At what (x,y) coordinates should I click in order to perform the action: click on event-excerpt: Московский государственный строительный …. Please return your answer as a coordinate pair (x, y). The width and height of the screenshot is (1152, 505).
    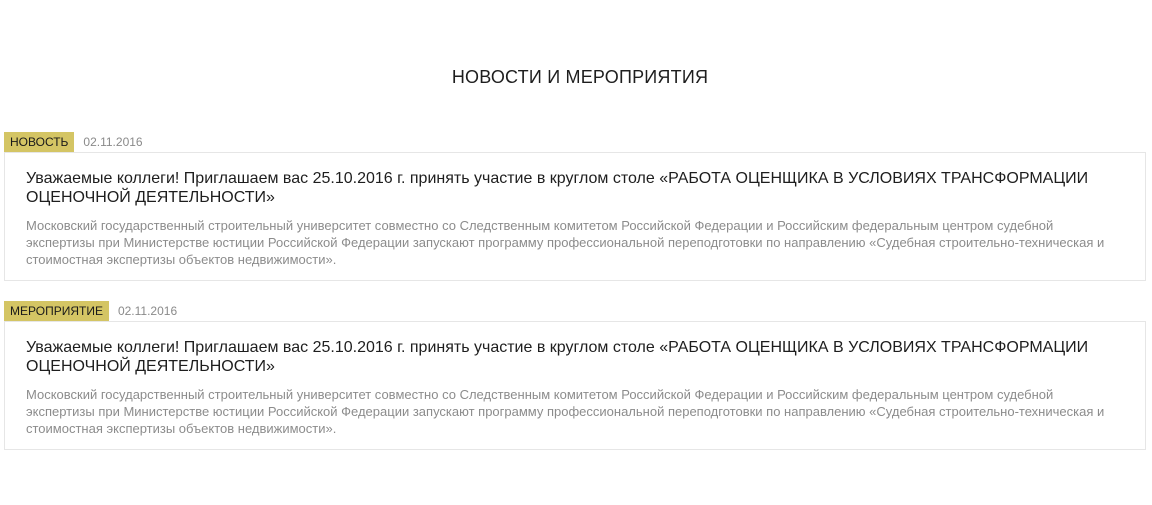
    Looking at the image, I should click on (565, 411).